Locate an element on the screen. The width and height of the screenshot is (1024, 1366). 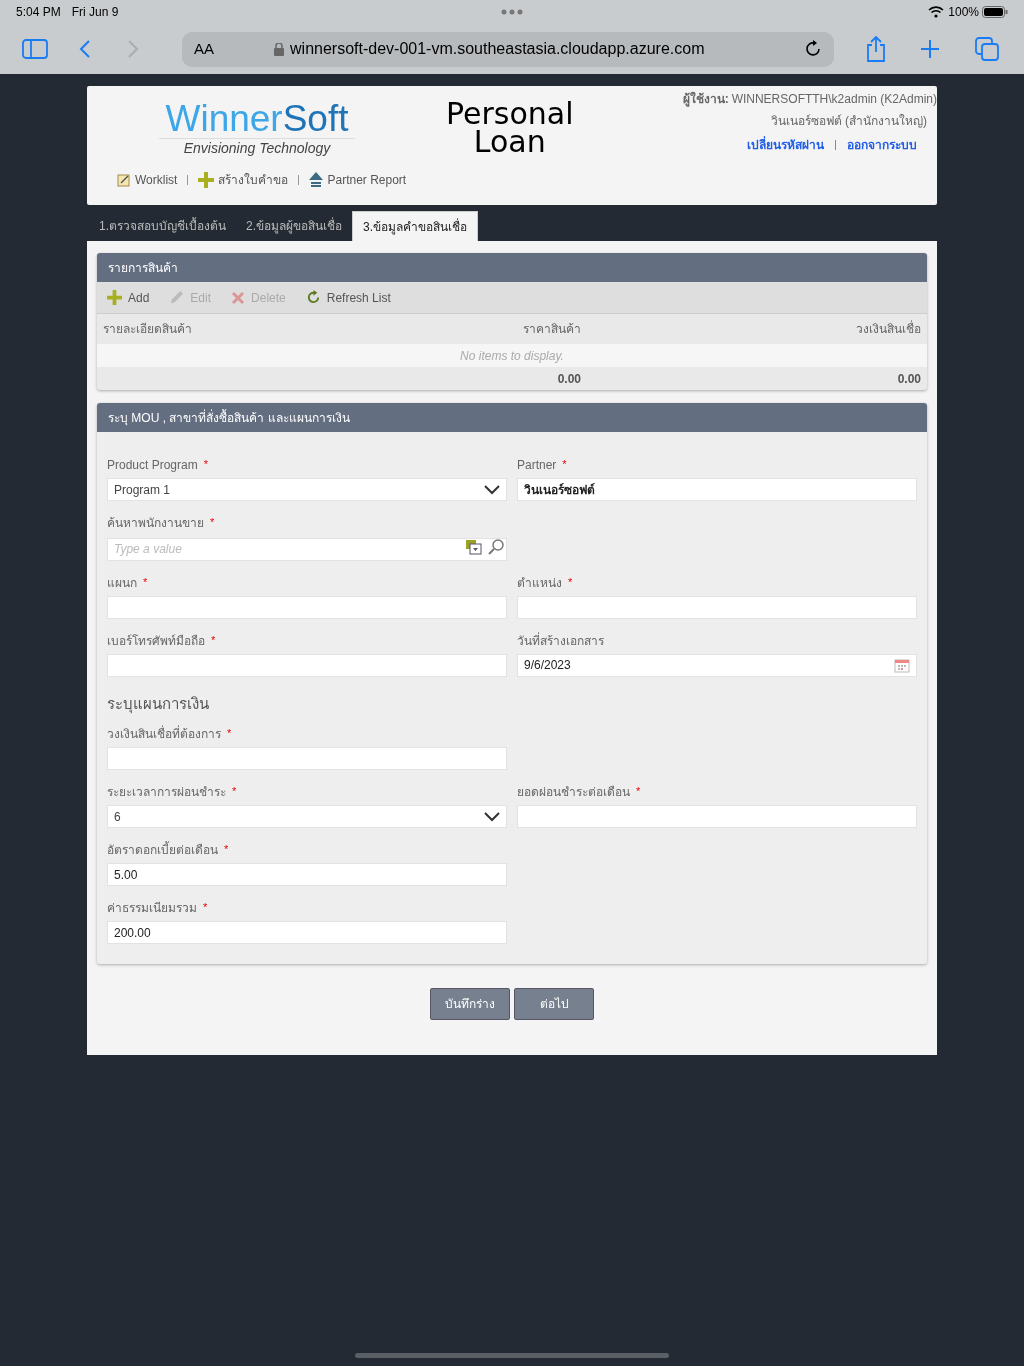
address-bar: AA winnersoft-dev-001-vm.southeastasia.cloudapp.azure.com is located at coordinates (508, 49).